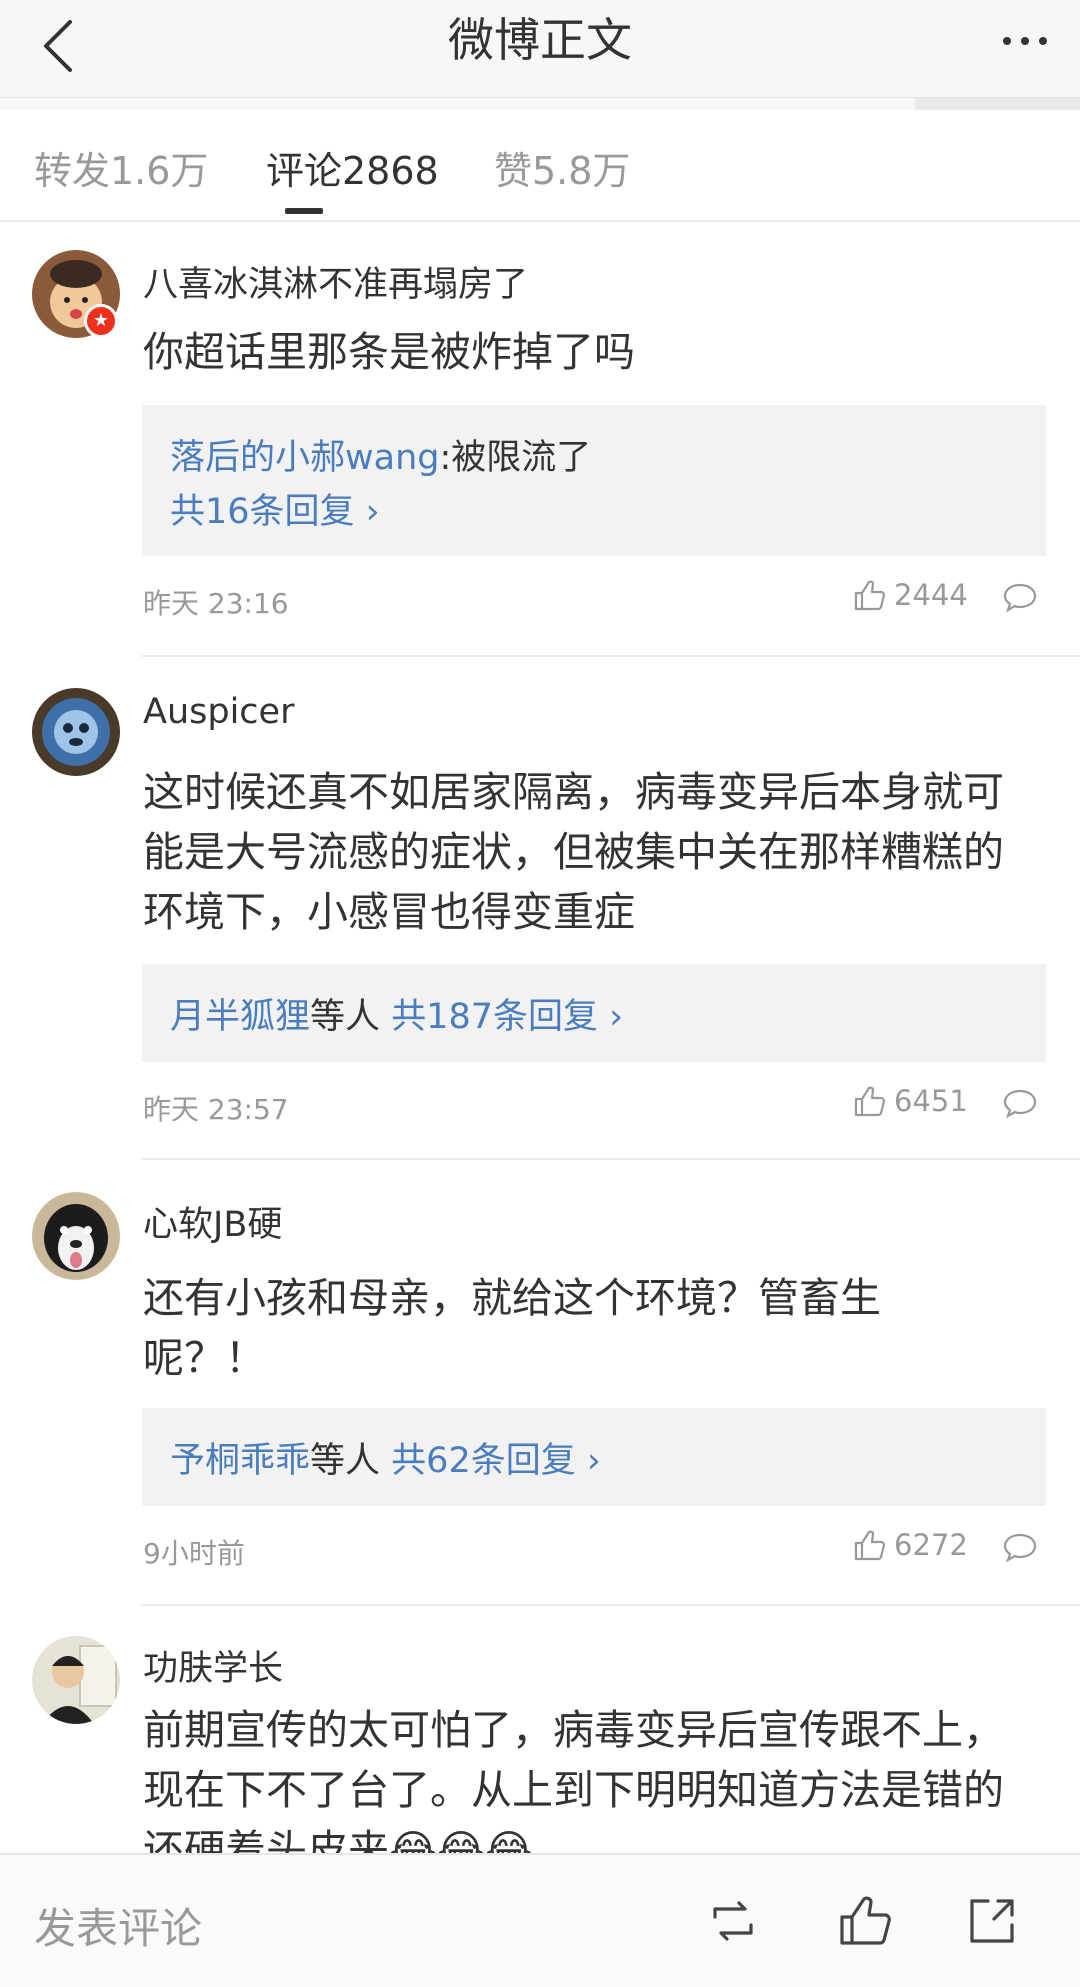  Describe the element at coordinates (212, 1221) in the screenshot. I see `comment-username: 心软JB硬` at that location.